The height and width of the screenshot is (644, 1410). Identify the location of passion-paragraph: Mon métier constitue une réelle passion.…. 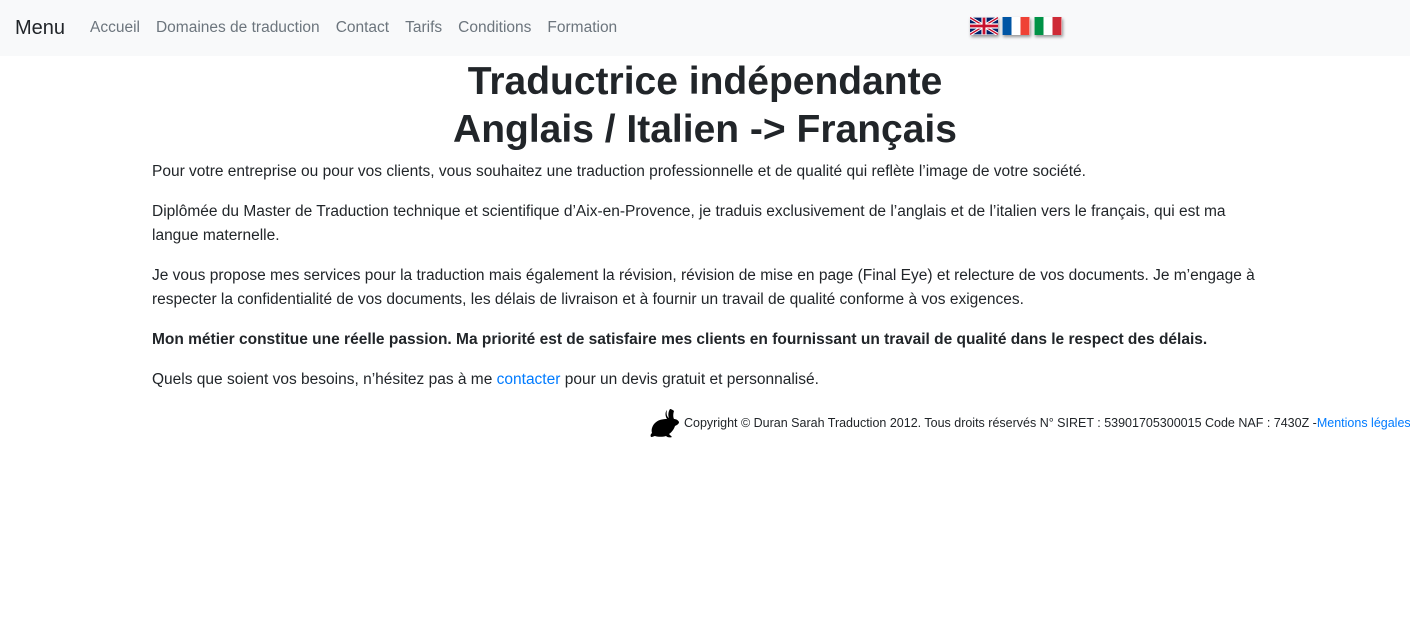
(707, 340).